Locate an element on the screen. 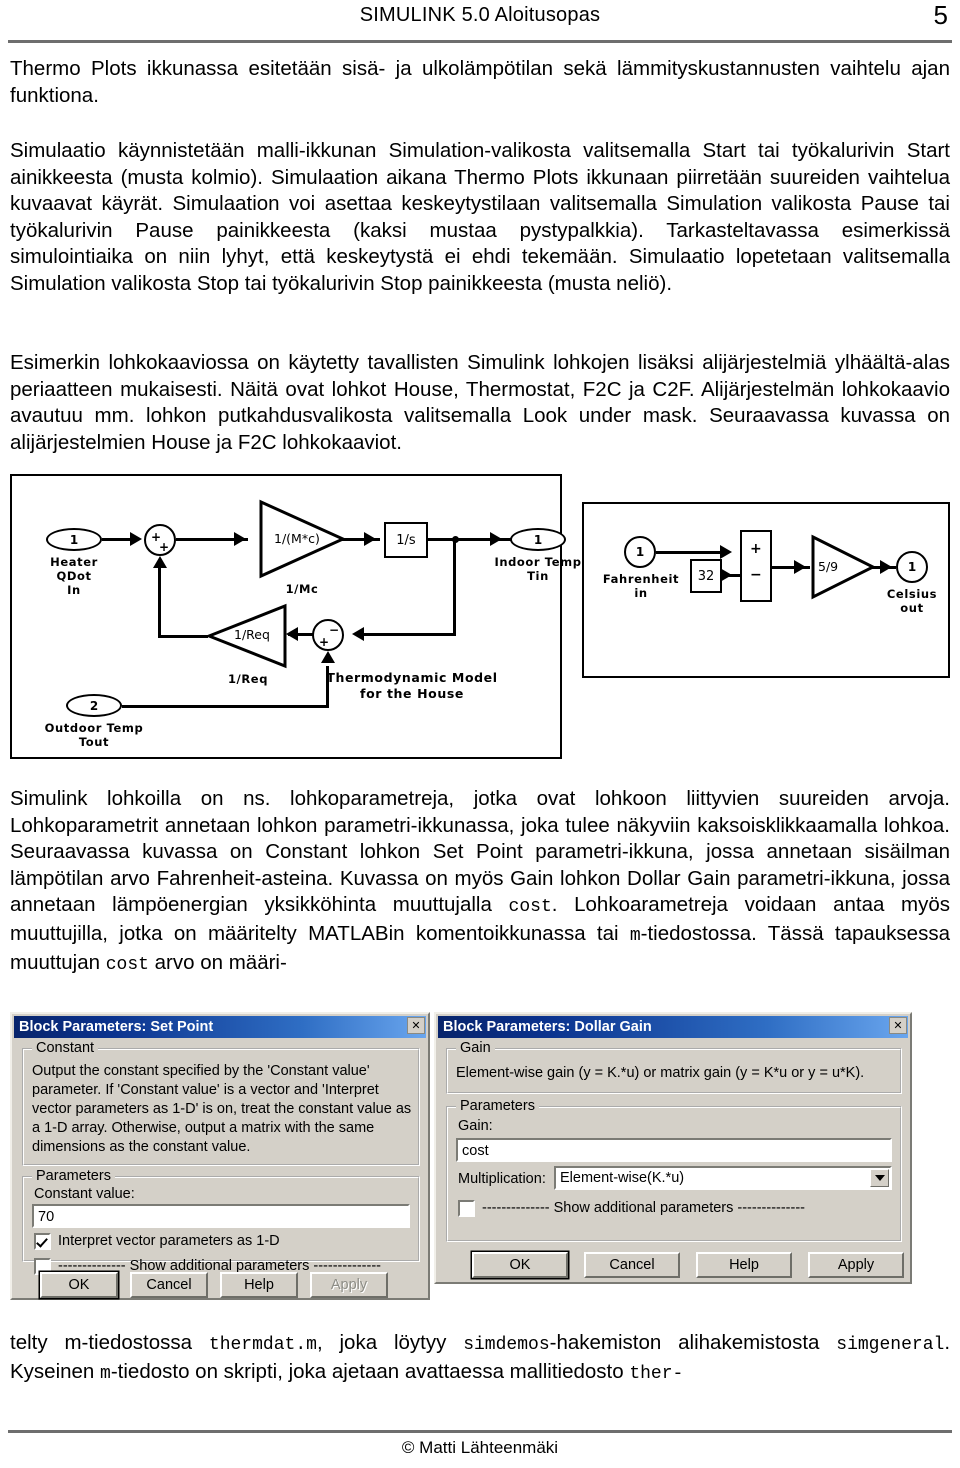  house-inport-1-label-in: In is located at coordinates (74, 590).